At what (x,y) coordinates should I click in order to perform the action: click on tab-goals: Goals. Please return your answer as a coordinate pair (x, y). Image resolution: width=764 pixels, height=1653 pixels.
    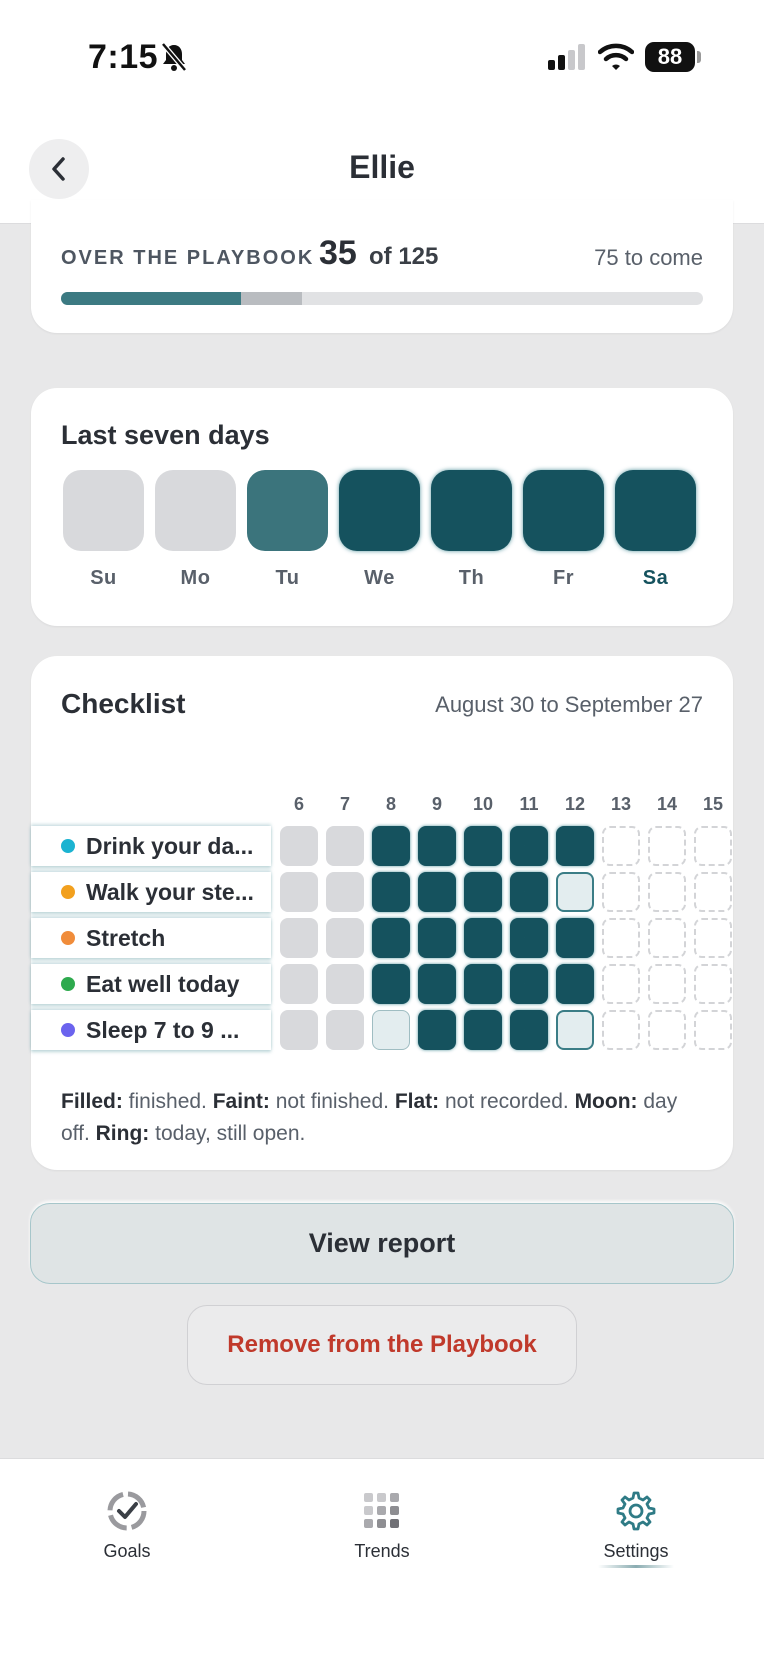
    Looking at the image, I should click on (127, 1525).